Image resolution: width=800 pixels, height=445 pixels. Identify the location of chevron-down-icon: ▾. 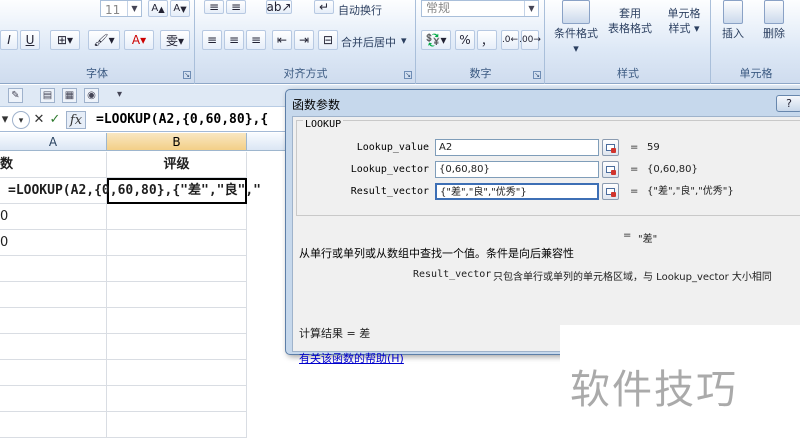
(404, 40).